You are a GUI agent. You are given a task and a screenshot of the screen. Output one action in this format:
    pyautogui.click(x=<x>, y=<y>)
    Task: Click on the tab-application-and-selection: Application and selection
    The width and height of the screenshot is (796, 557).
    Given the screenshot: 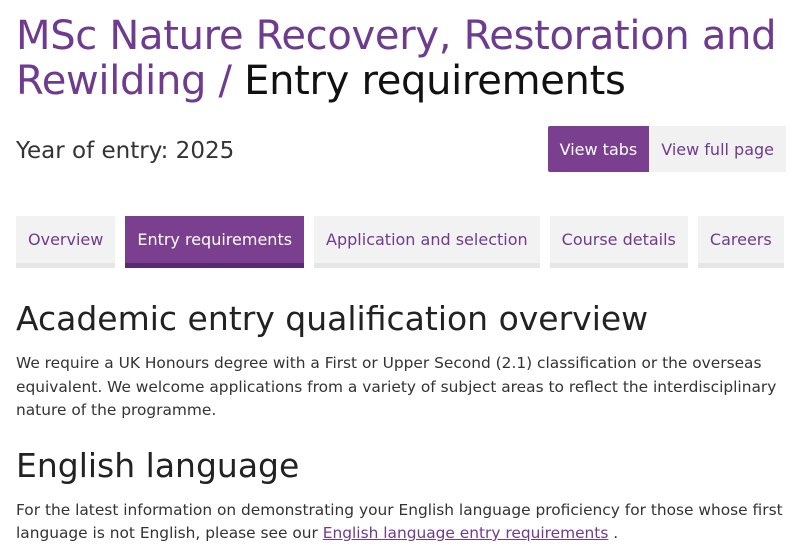 What is the action you would take?
    pyautogui.click(x=427, y=242)
    